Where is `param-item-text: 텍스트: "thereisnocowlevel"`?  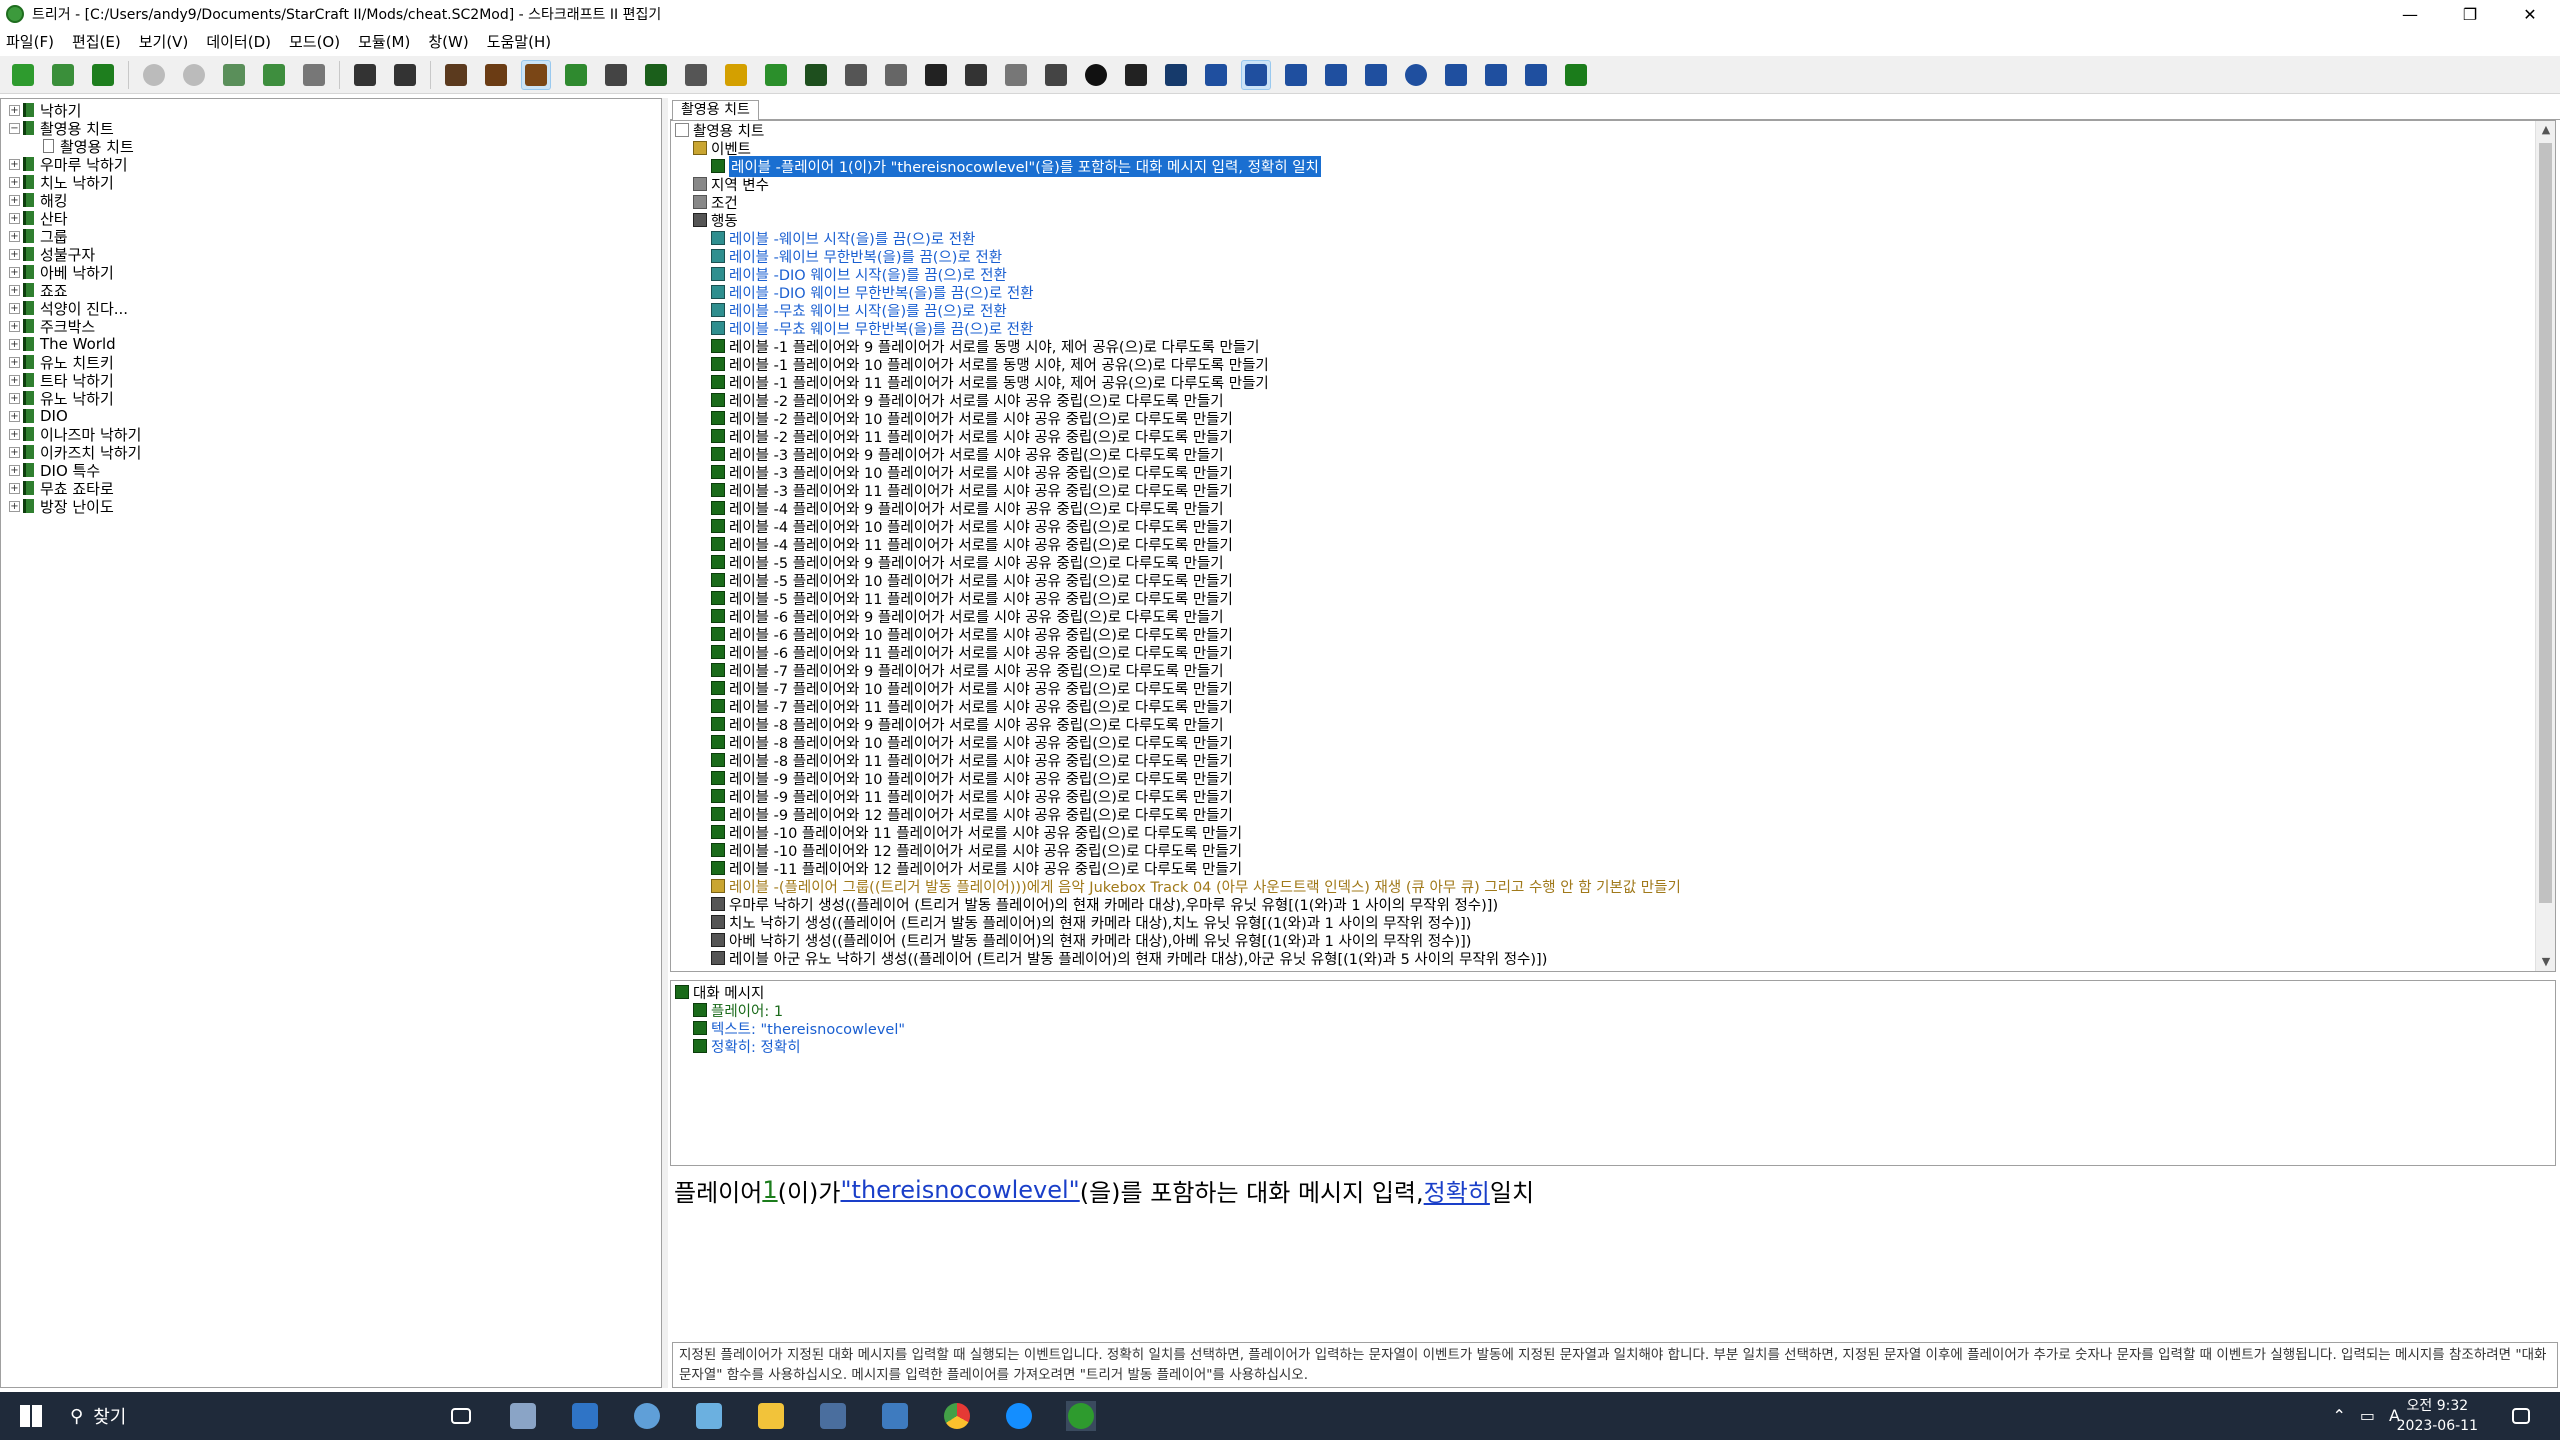
param-item-text: 텍스트: "thereisnocowlevel" is located at coordinates (799, 1028).